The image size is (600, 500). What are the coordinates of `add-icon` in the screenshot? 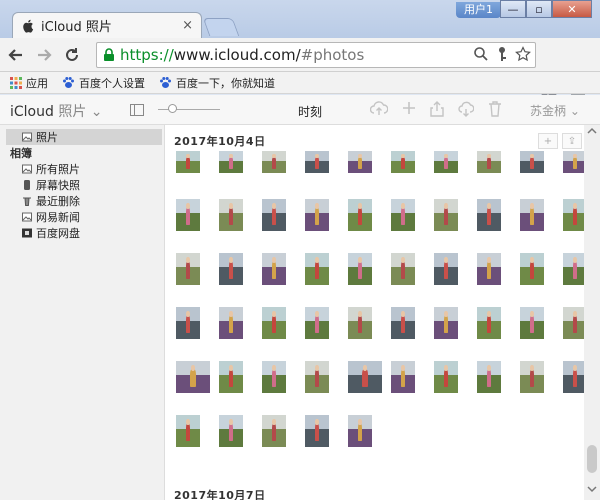 It's located at (409, 108).